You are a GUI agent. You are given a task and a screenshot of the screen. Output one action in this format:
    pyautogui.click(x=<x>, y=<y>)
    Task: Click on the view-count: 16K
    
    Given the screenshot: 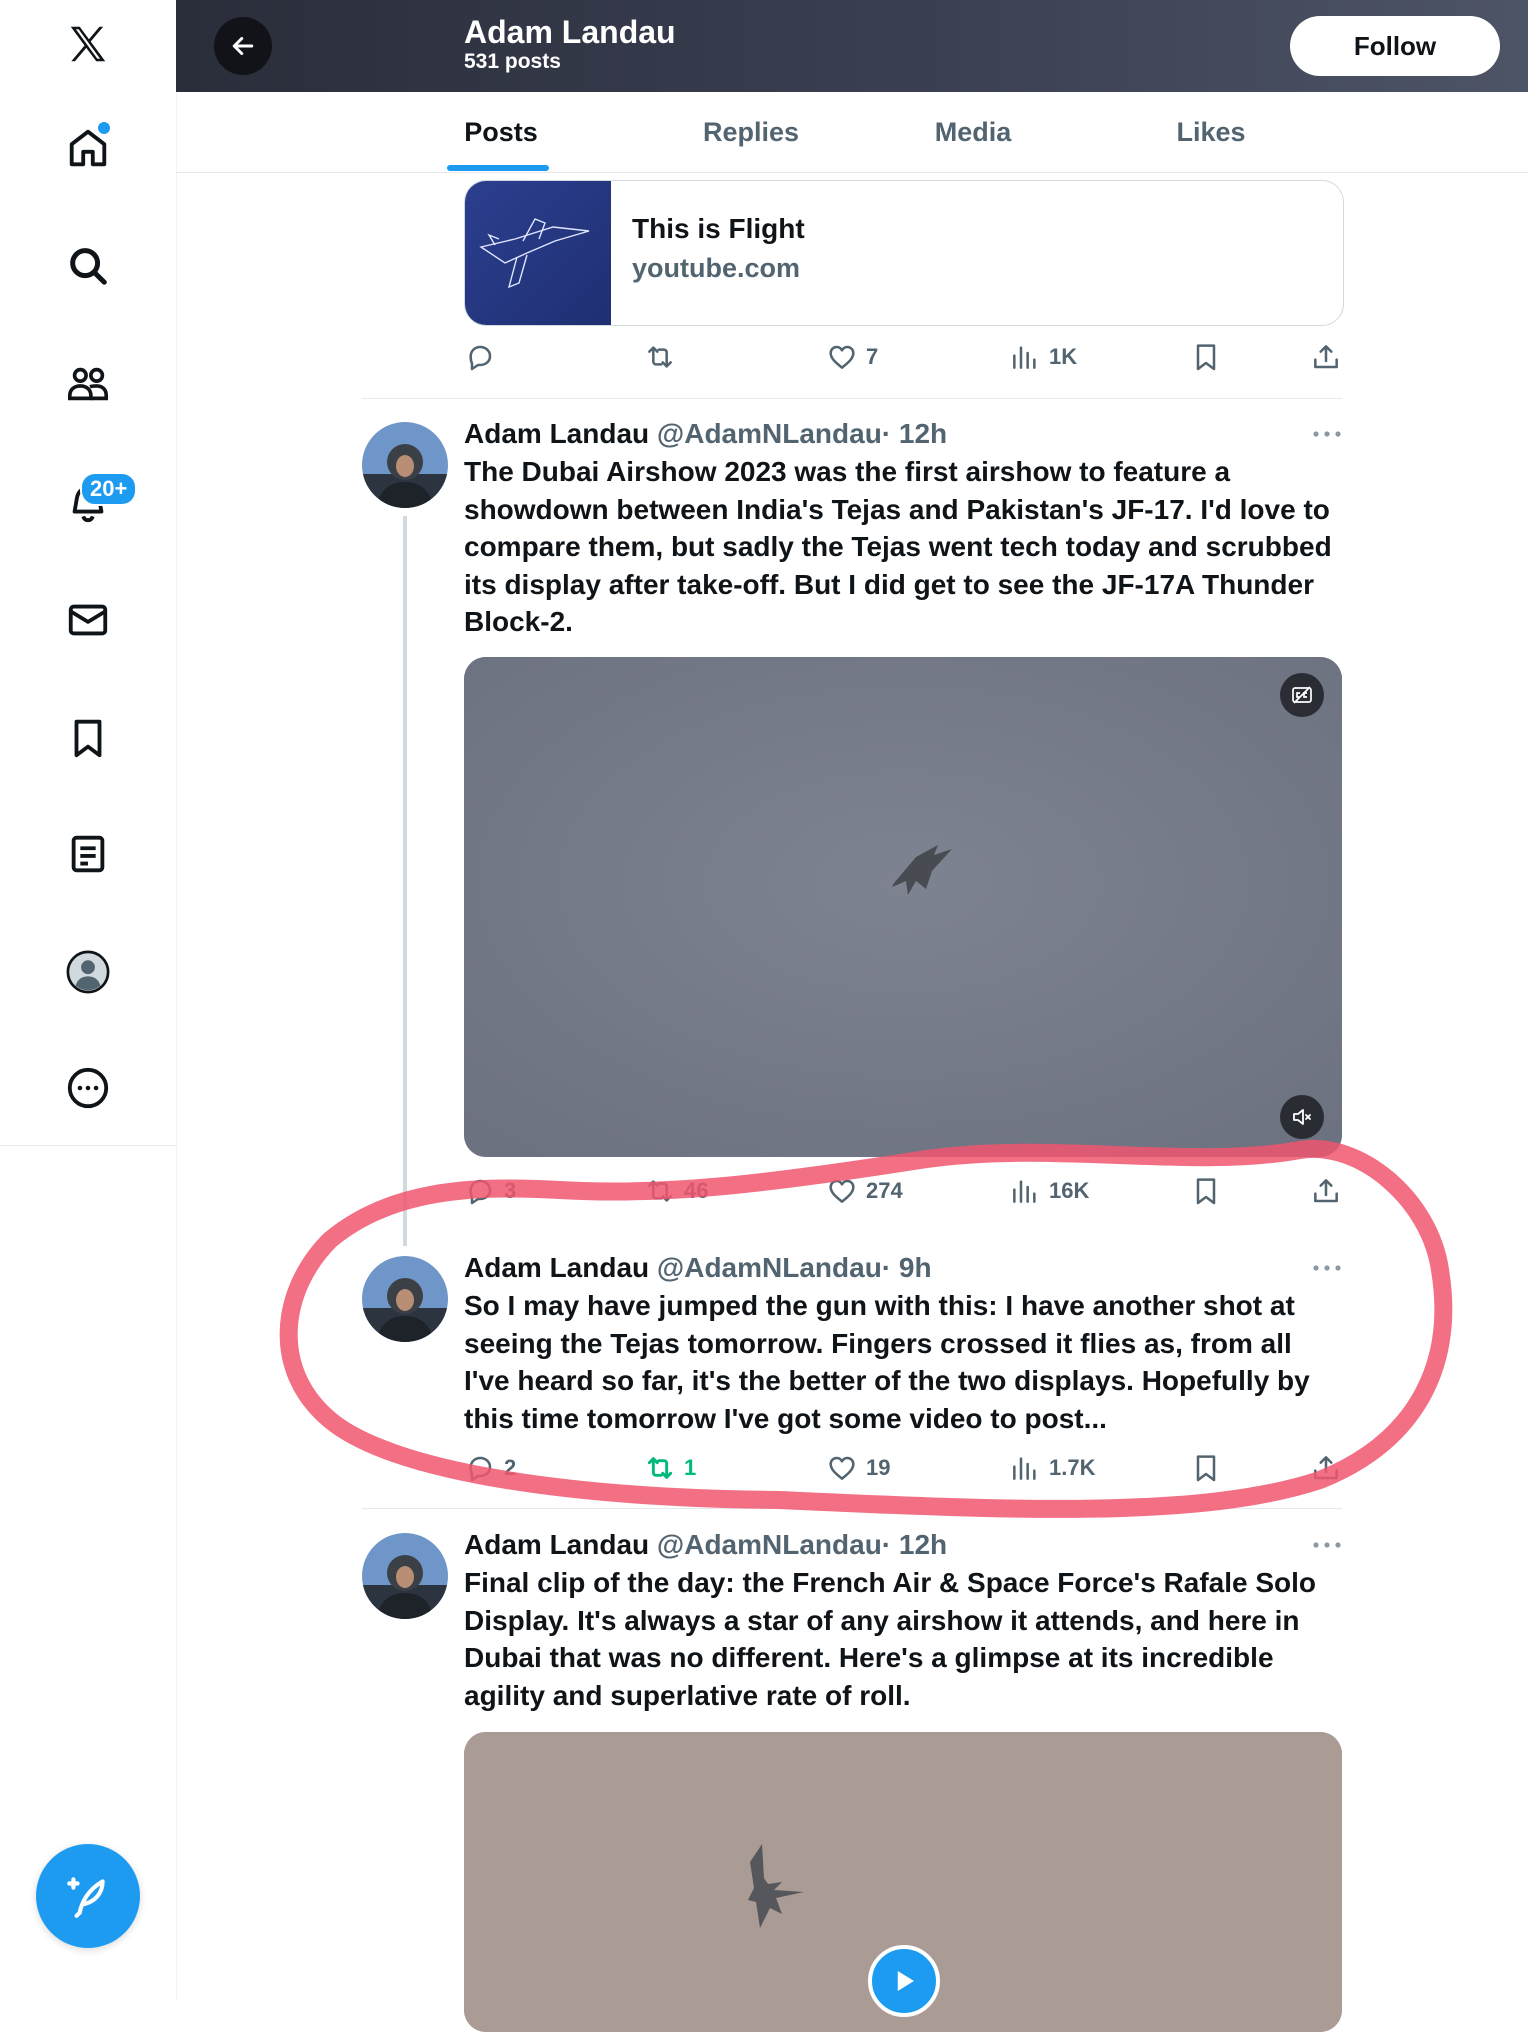 What is the action you would take?
    pyautogui.click(x=1069, y=1190)
    